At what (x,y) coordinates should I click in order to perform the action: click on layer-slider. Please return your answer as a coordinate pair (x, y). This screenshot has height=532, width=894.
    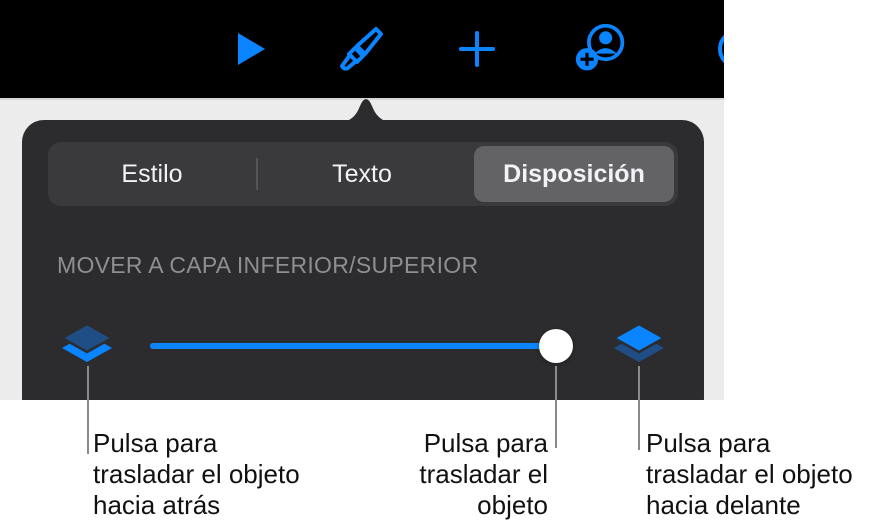
    Looking at the image, I should click on (361, 346).